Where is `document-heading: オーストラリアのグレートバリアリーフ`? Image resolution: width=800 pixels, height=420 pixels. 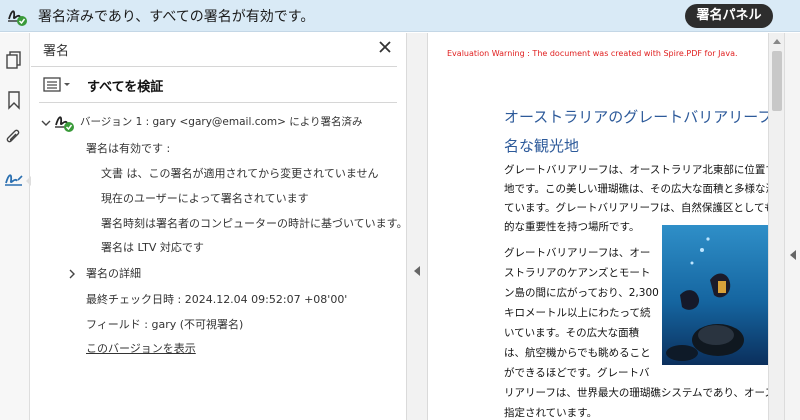
document-heading: オーストラリアのグレートバリアリーフ is located at coordinates (636, 117).